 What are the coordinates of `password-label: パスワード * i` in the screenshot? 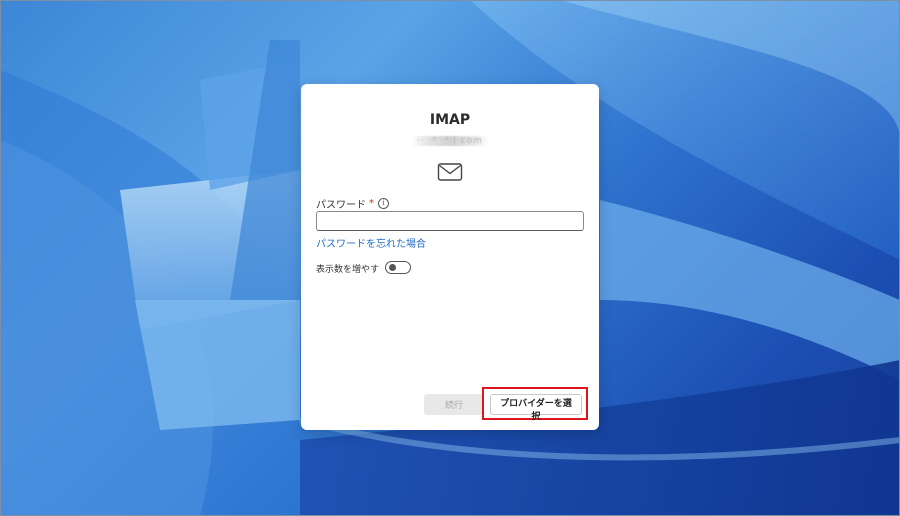 It's located at (352, 203).